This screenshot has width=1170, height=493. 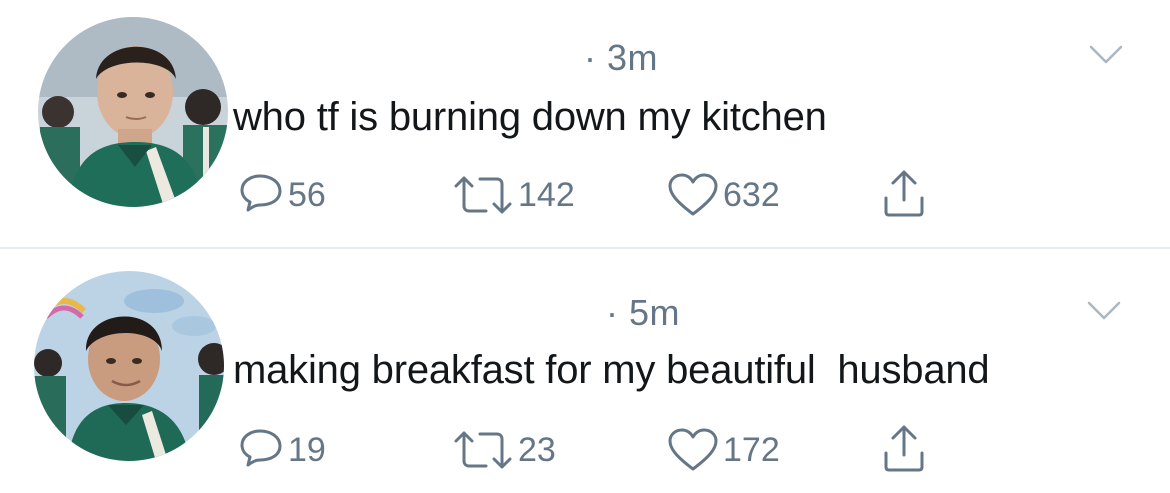 I want to click on tweet-timestamp: · 5m, so click(x=643, y=313).